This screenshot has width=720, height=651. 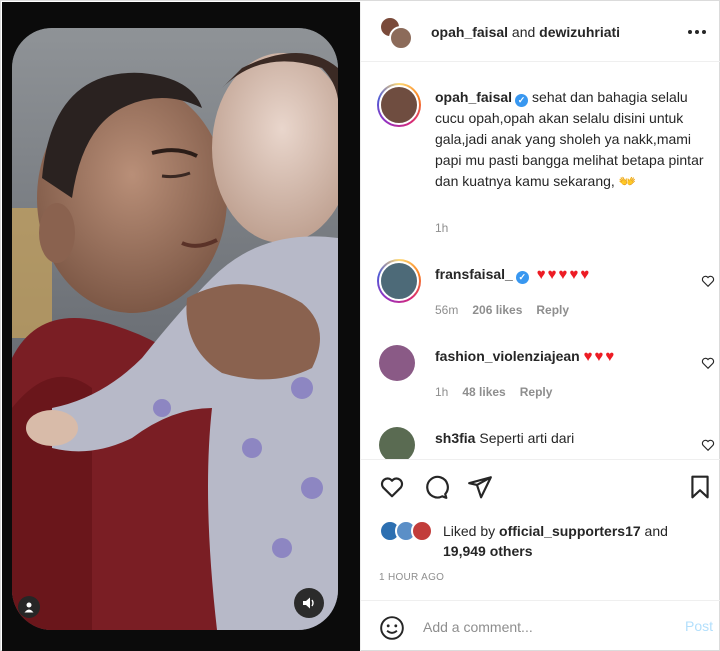 I want to click on comment-username: sh3fia, so click(x=455, y=438).